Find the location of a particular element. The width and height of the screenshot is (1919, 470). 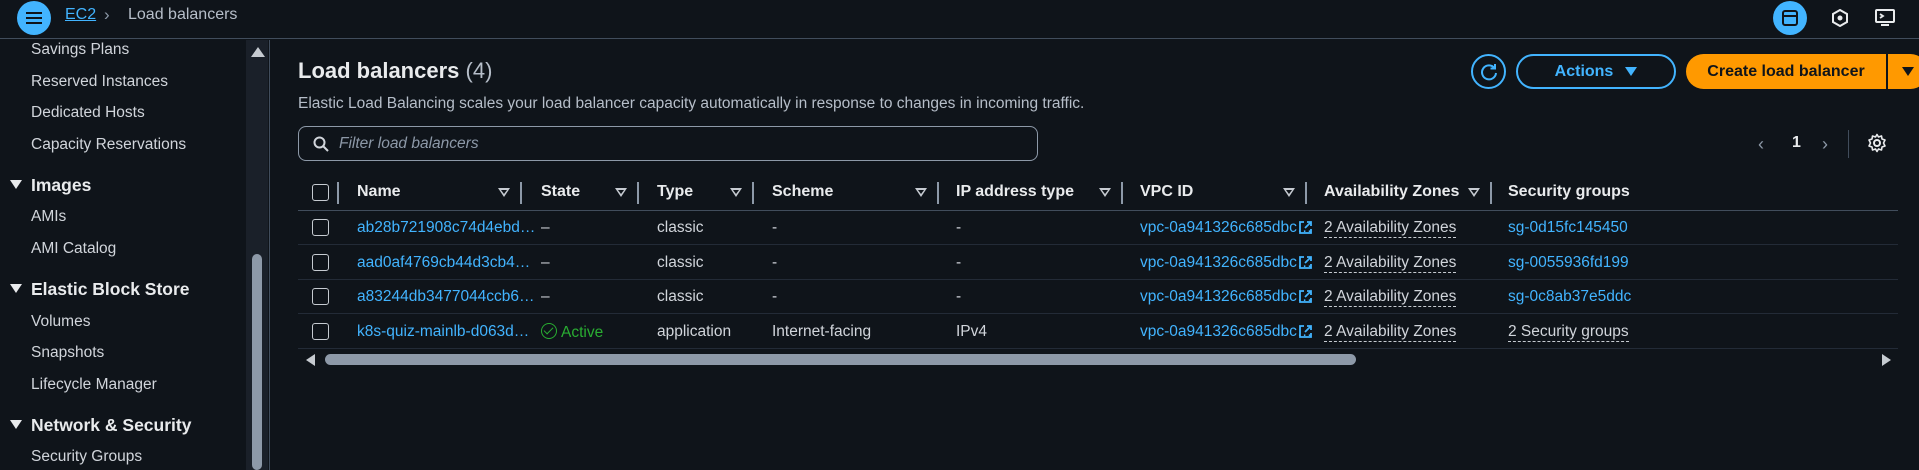

sidebar-item-capacity-reservations: Capacity Reservations is located at coordinates (108, 145).